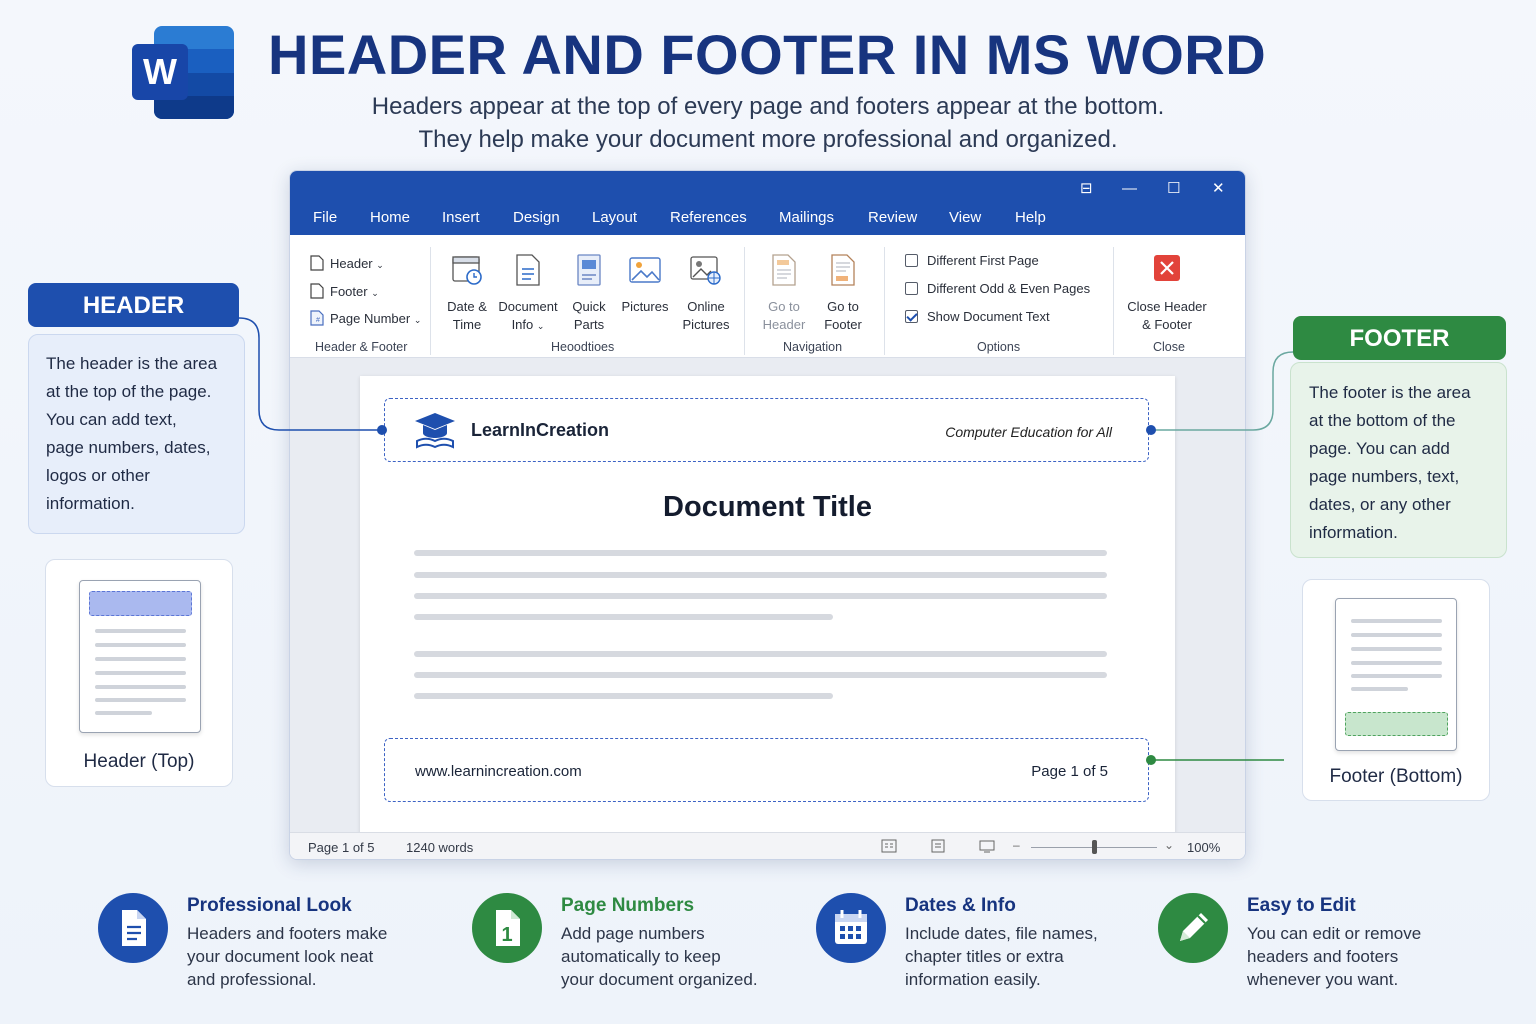 Image resolution: width=1536 pixels, height=1024 pixels. What do you see at coordinates (977, 316) in the screenshot?
I see `show-document-text-checkbox: Show Document Text` at bounding box center [977, 316].